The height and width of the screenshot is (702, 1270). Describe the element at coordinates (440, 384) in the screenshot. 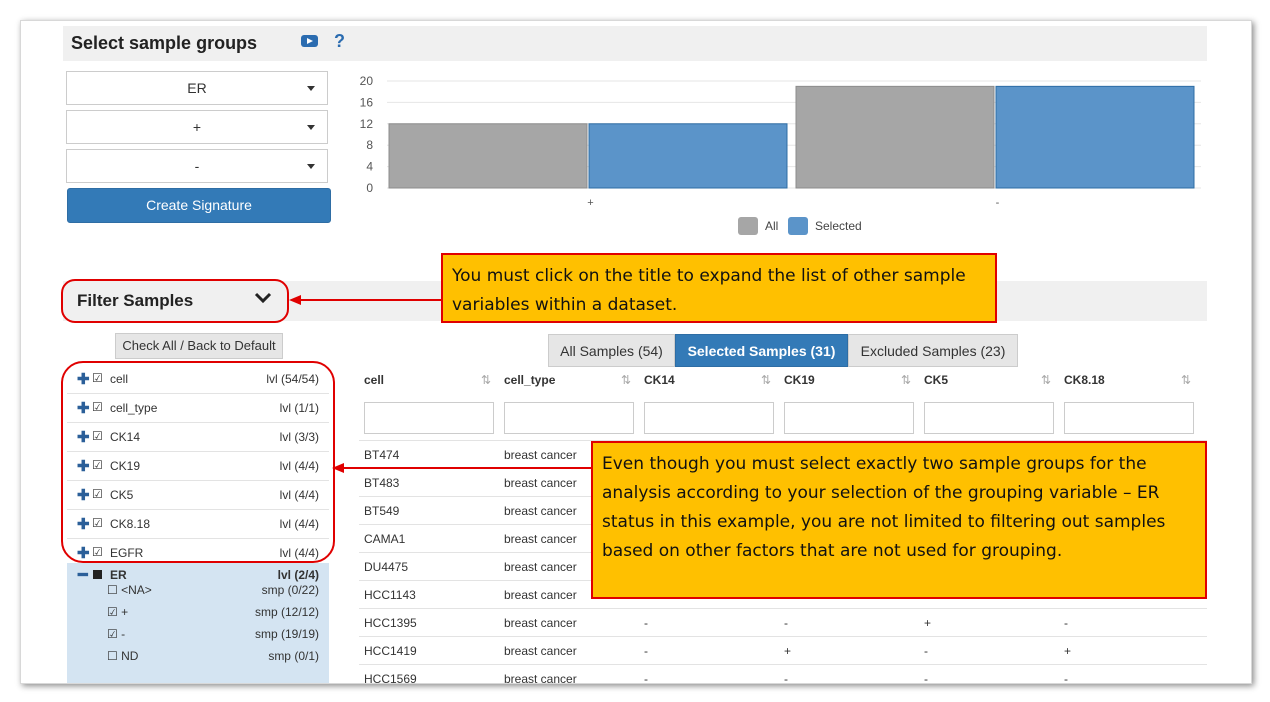

I see `callout-arrows` at that location.